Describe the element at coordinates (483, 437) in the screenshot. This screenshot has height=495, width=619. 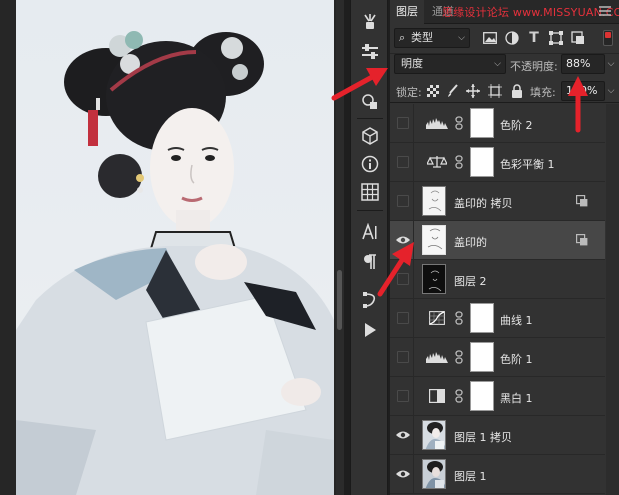
I see `layer-name: 图层 1 拷贝` at that location.